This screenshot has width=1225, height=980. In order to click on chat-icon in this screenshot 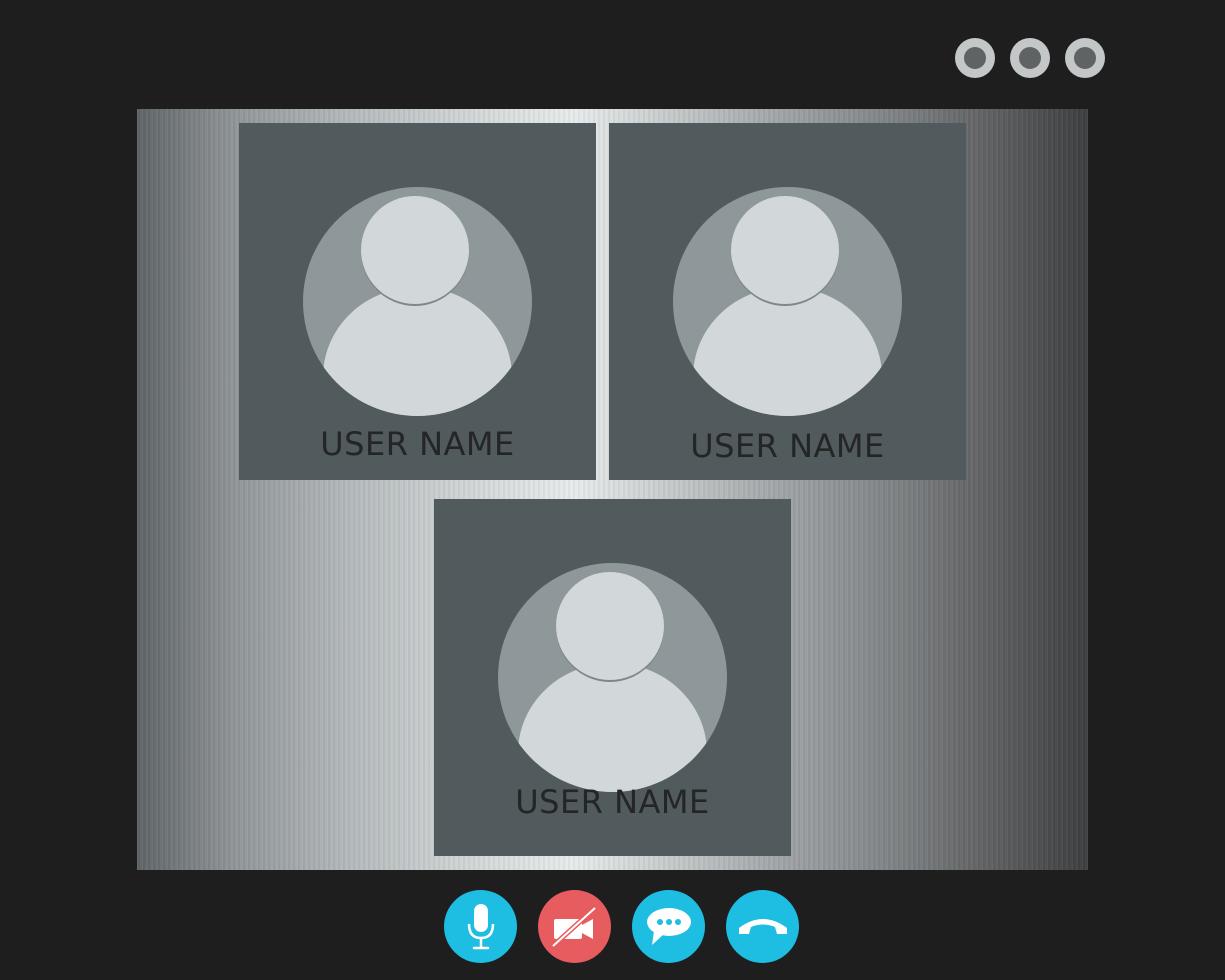, I will do `click(668, 926)`.